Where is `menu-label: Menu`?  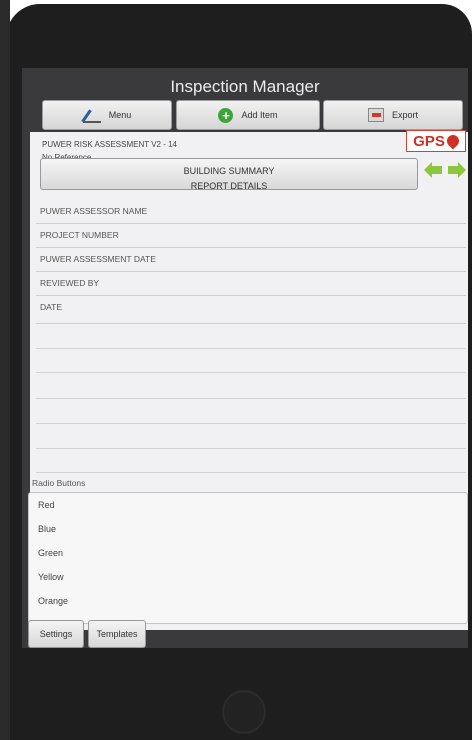 menu-label: Menu is located at coordinates (120, 115).